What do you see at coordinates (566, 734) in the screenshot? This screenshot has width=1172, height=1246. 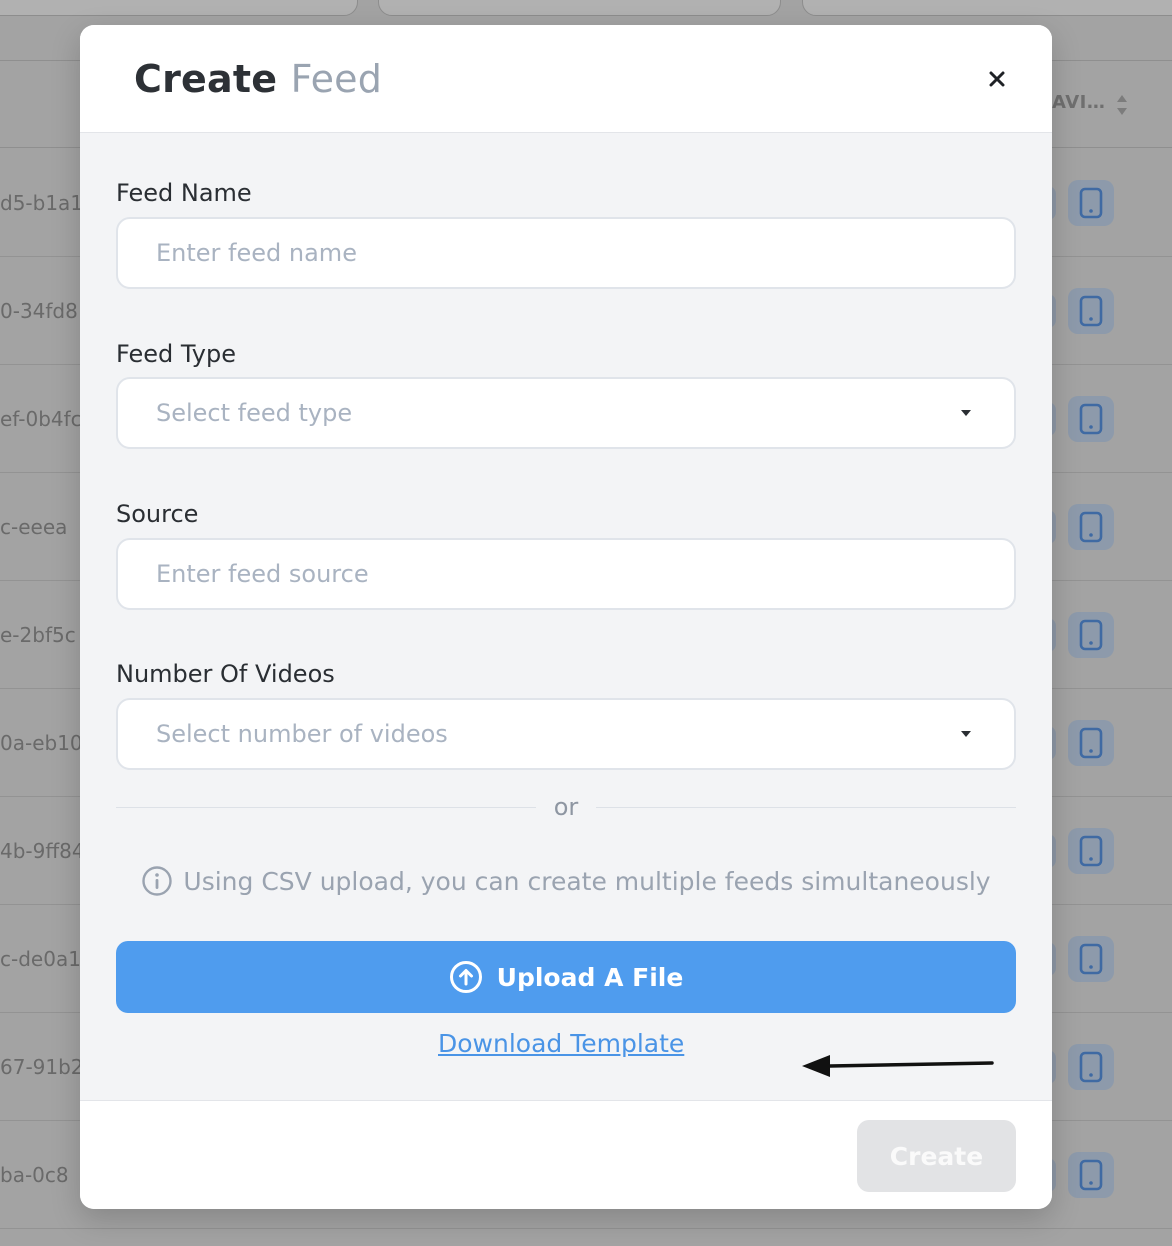 I see `number-of-videos-select: Select number of videos` at bounding box center [566, 734].